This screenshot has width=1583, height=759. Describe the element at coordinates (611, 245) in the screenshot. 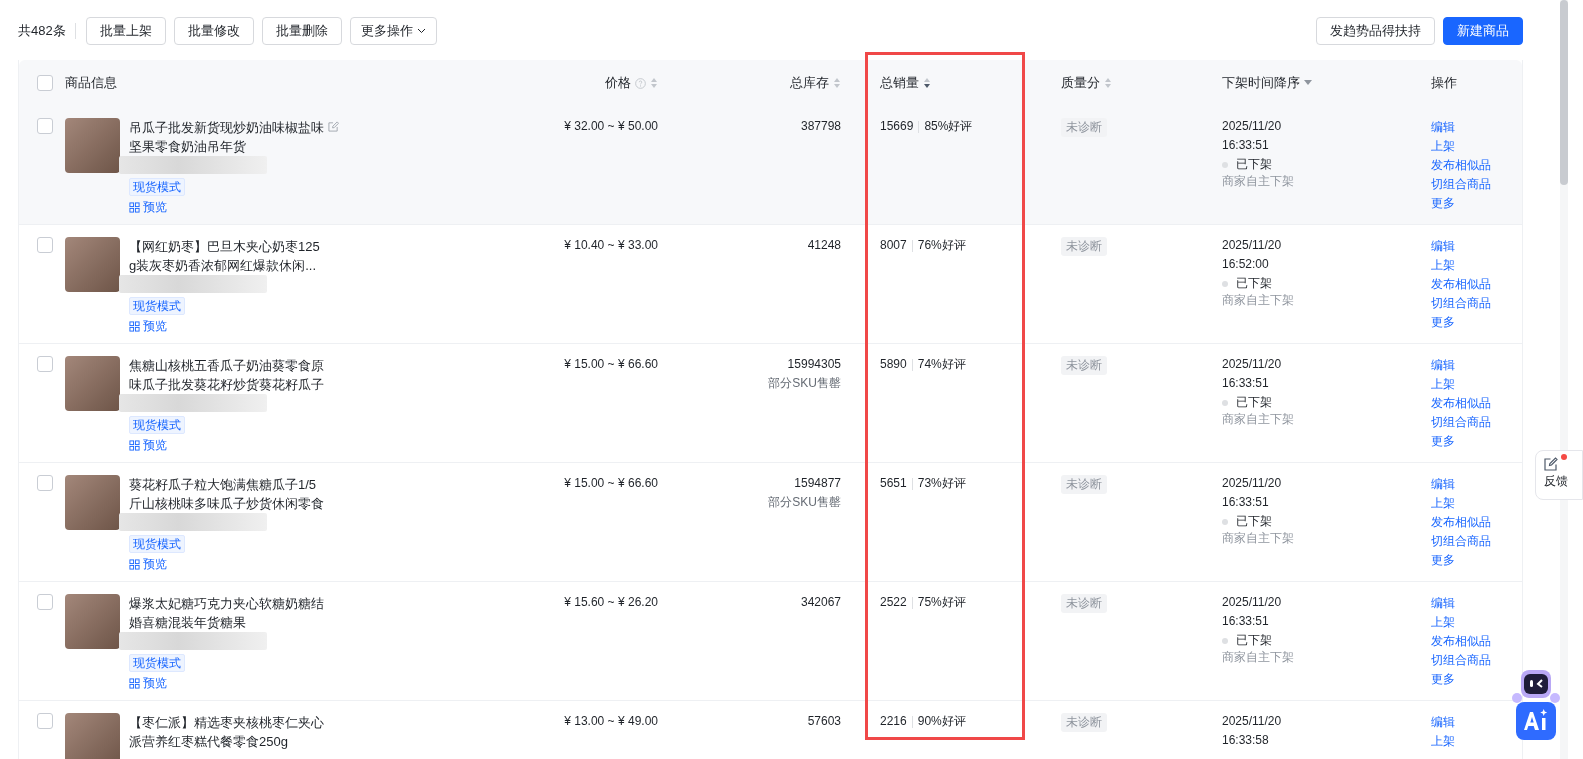

I see `price-range: ¥ 10.40 ~ ¥ 33.00` at that location.